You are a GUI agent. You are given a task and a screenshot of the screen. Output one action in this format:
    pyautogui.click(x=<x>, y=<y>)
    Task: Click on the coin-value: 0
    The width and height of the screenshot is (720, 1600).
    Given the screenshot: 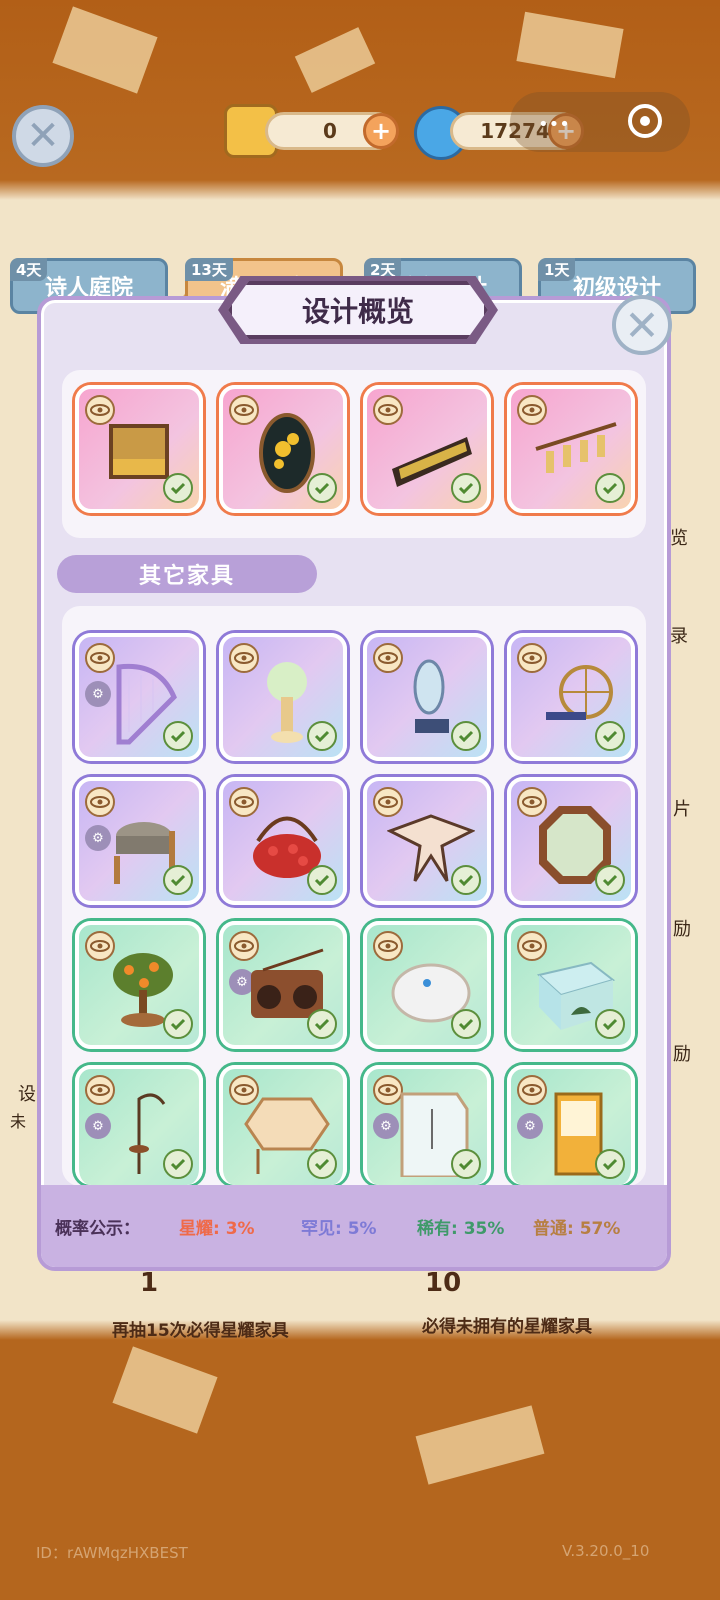 What is the action you would take?
    pyautogui.click(x=330, y=131)
    